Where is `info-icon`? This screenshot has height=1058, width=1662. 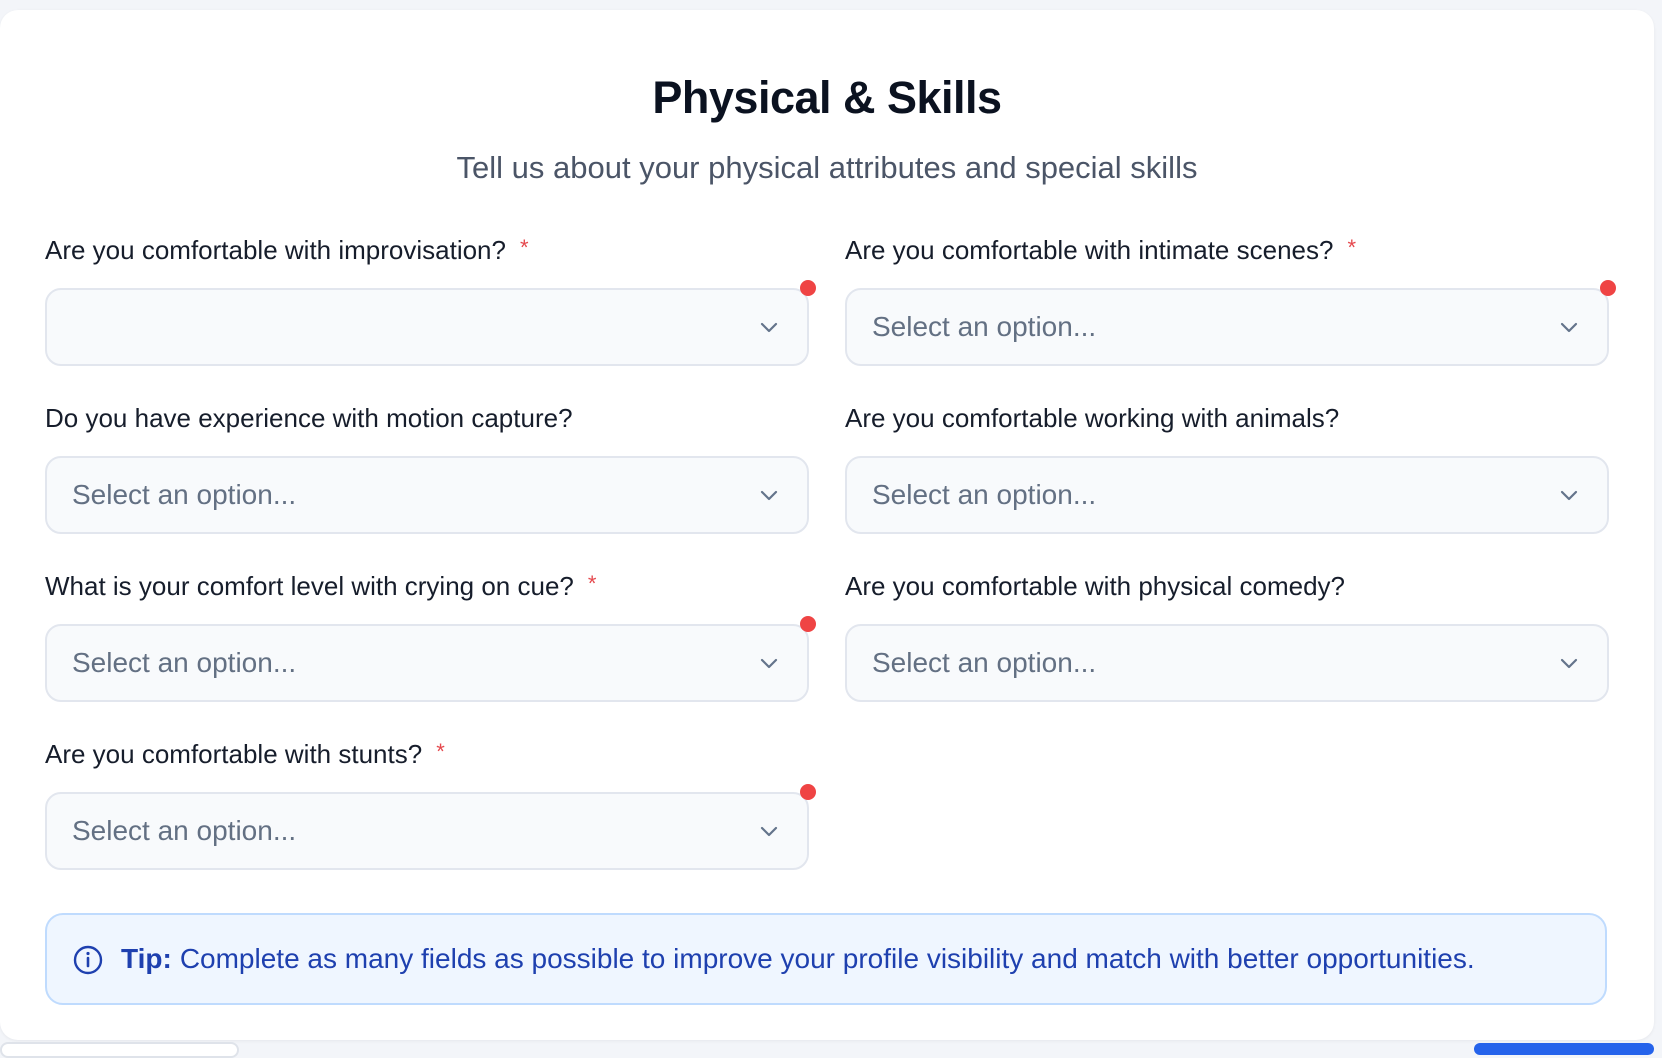
info-icon is located at coordinates (88, 960).